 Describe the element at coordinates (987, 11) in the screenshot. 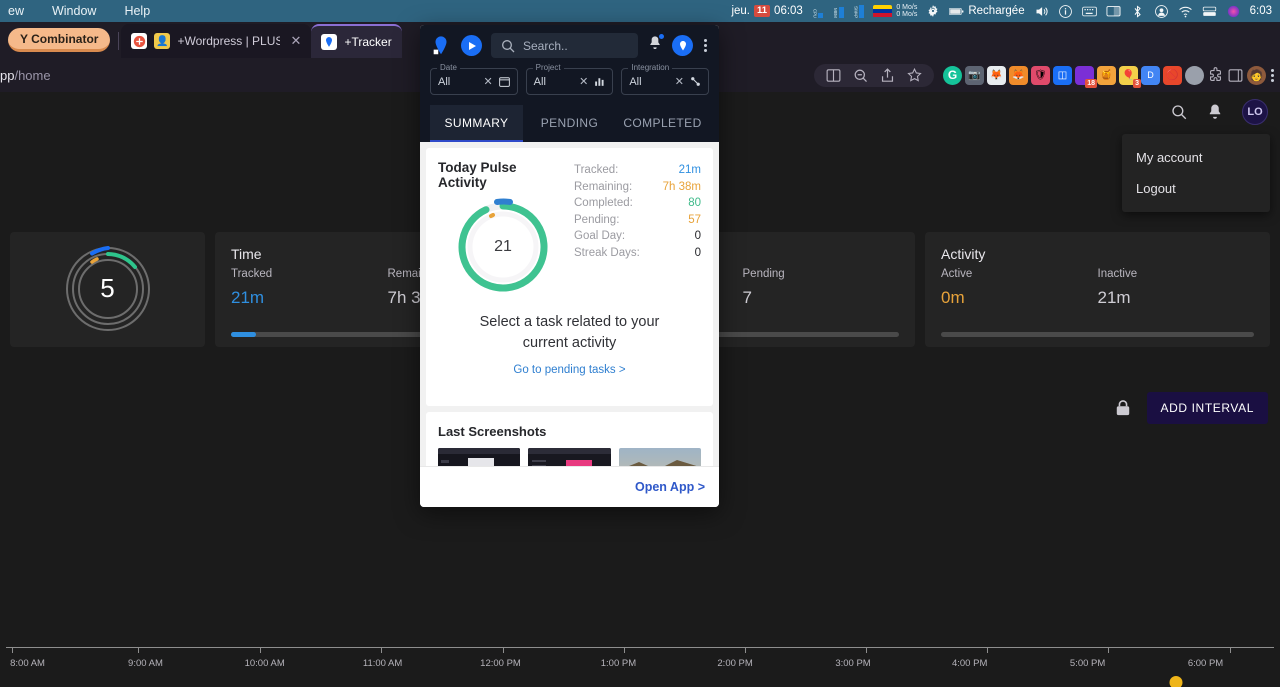

I see `battery-status: Rechargée` at that location.